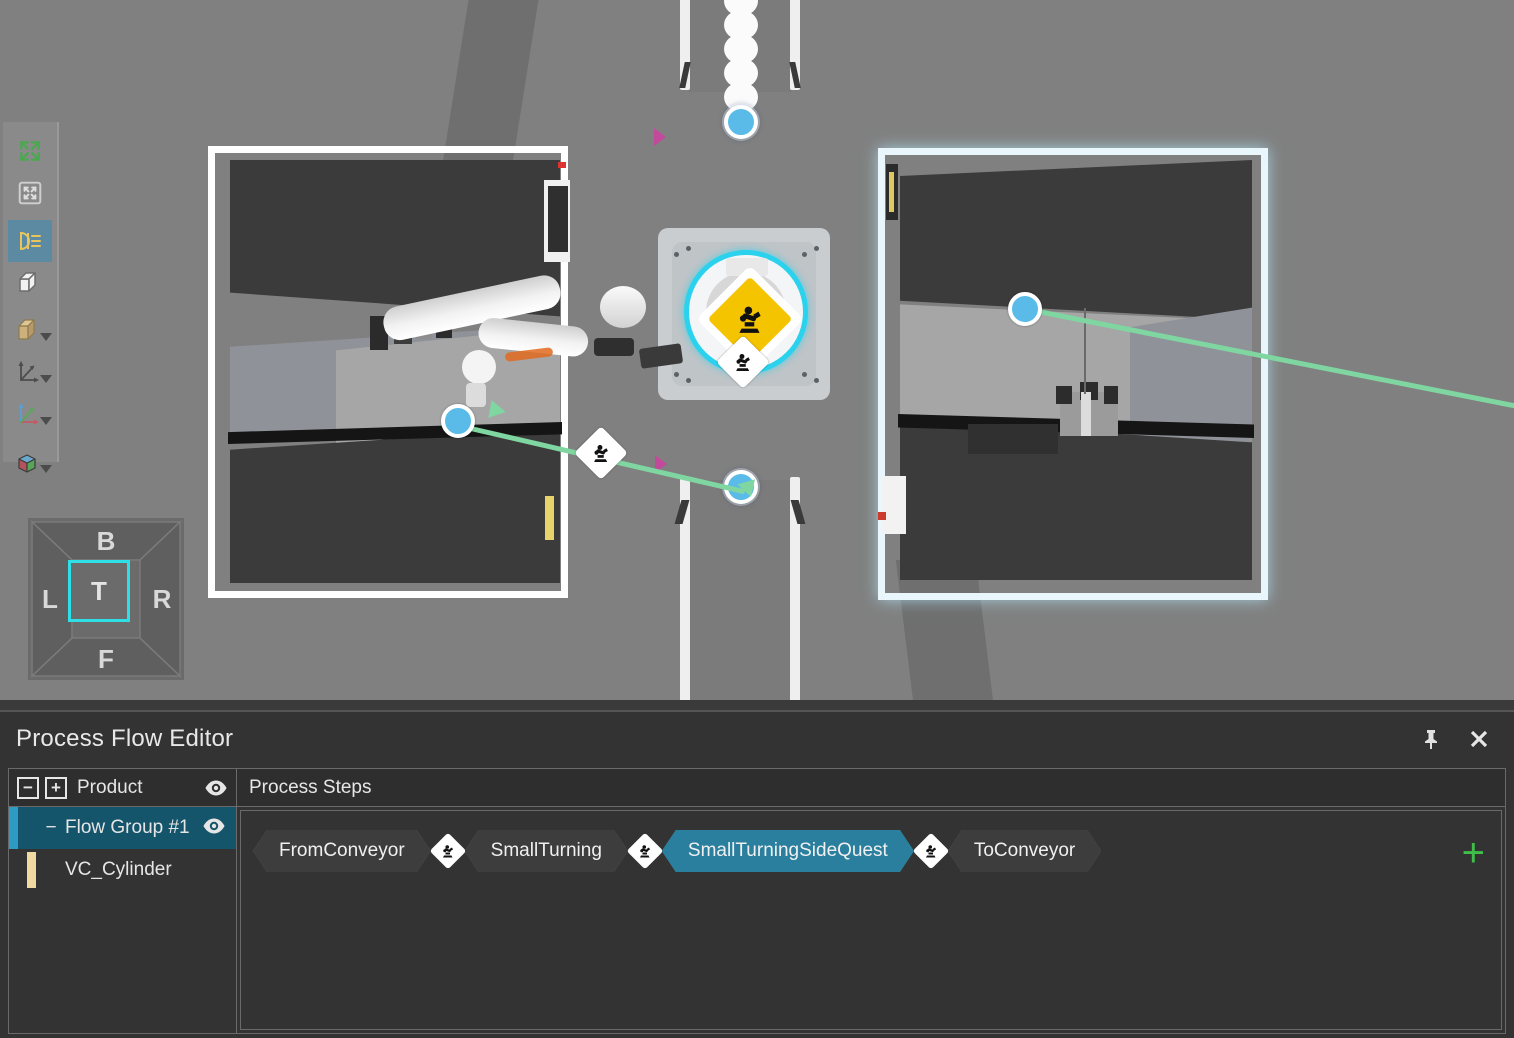 The width and height of the screenshot is (1514, 1038). What do you see at coordinates (30, 415) in the screenshot?
I see `toolbar-item-frames` at bounding box center [30, 415].